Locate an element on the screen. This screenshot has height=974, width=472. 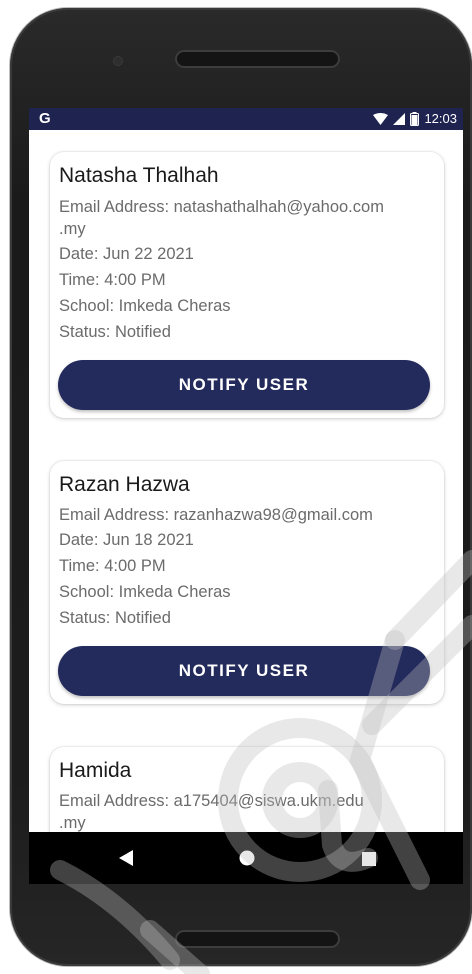
email-address: Email Address: razanhazwa98@gmail.com is located at coordinates (216, 515).